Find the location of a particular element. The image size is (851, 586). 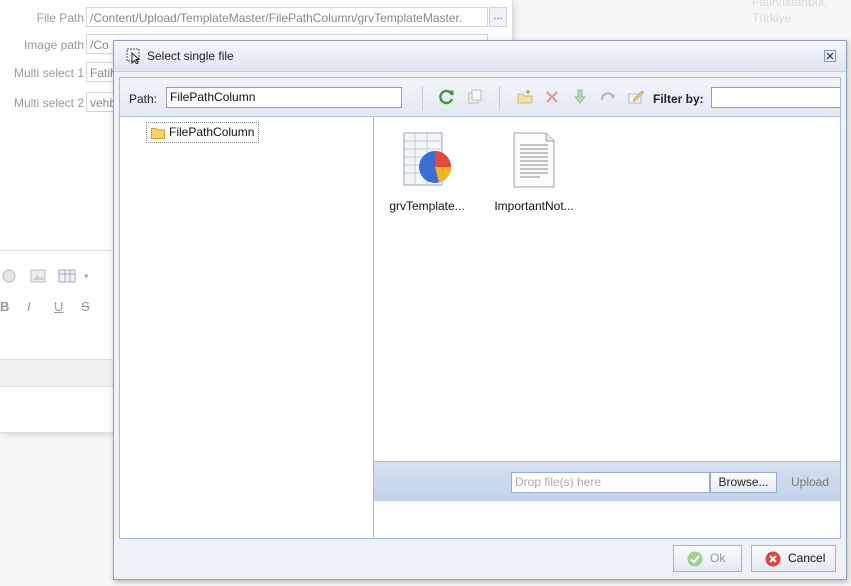

italic-button: I is located at coordinates (29, 306).